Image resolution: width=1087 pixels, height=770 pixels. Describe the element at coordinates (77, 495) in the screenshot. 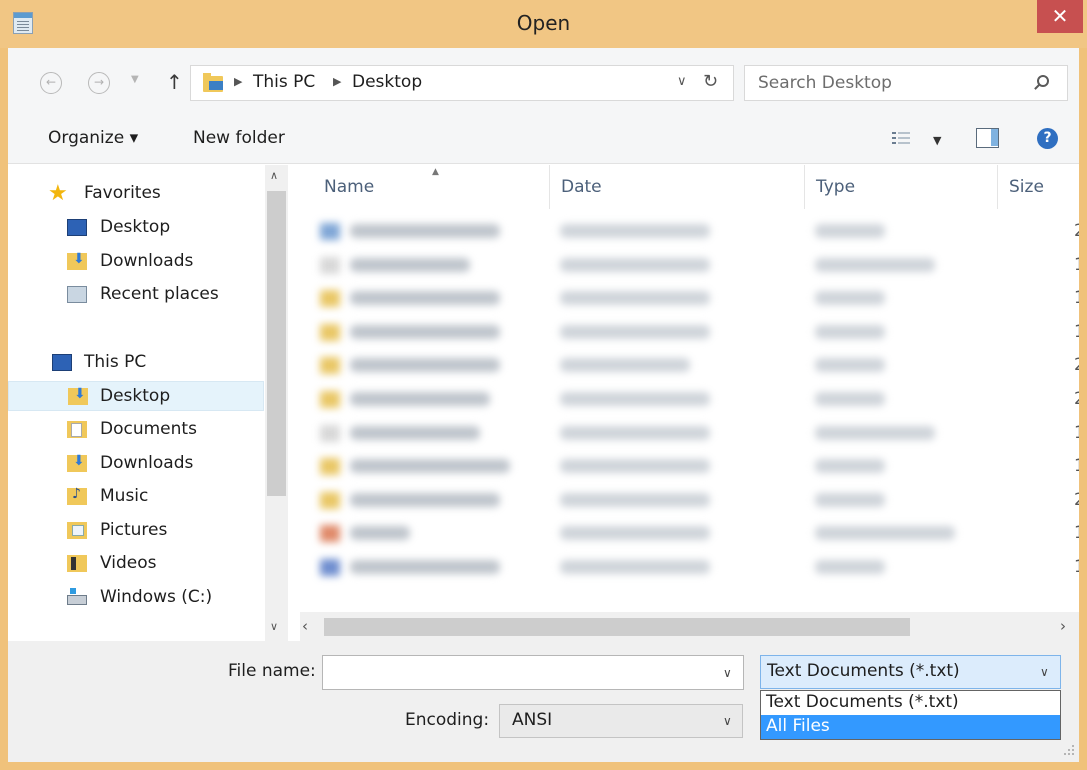

I see `music-icon` at that location.